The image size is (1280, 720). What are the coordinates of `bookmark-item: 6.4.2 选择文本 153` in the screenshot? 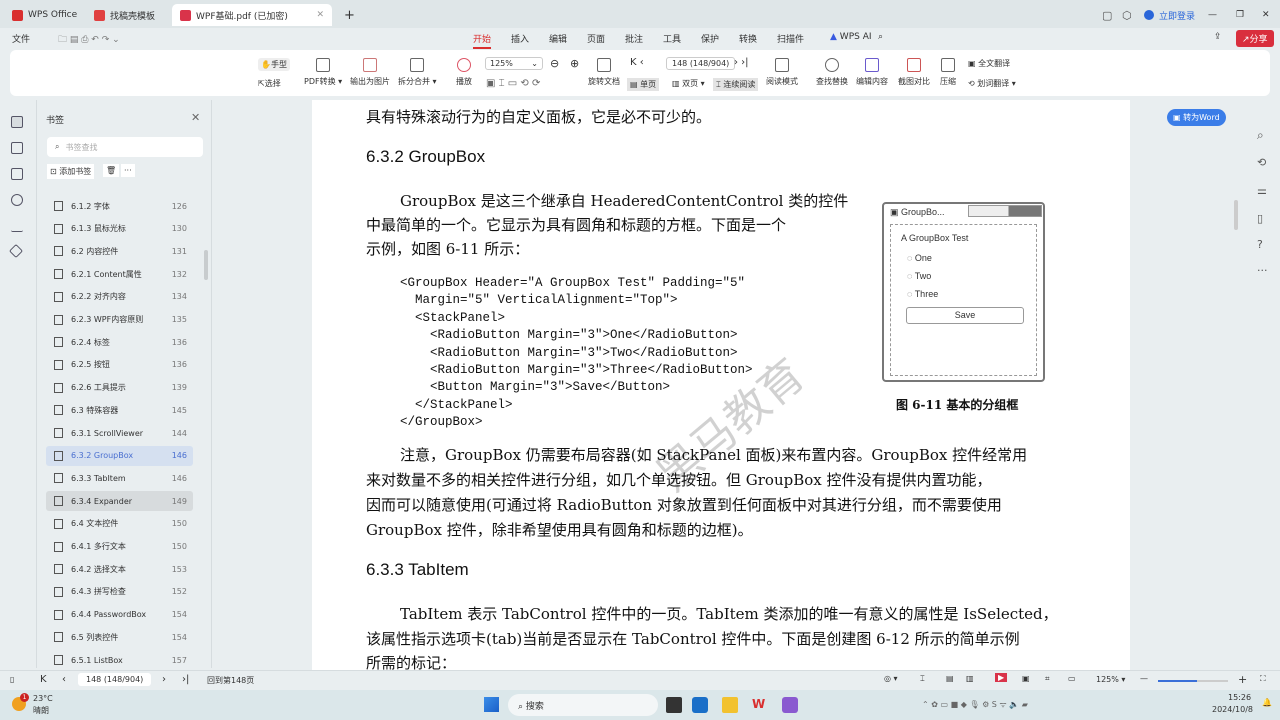 It's located at (119, 569).